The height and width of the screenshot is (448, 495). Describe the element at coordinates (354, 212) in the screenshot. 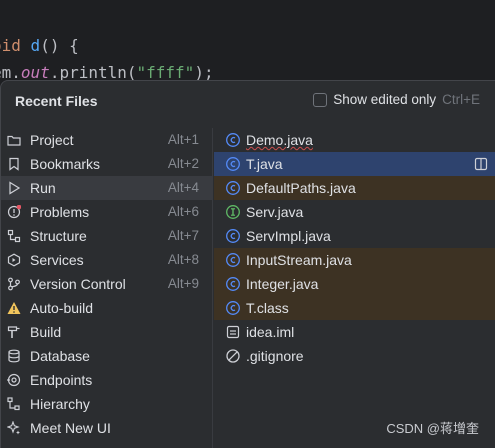

I see `recent-file-item: Serv.java` at that location.